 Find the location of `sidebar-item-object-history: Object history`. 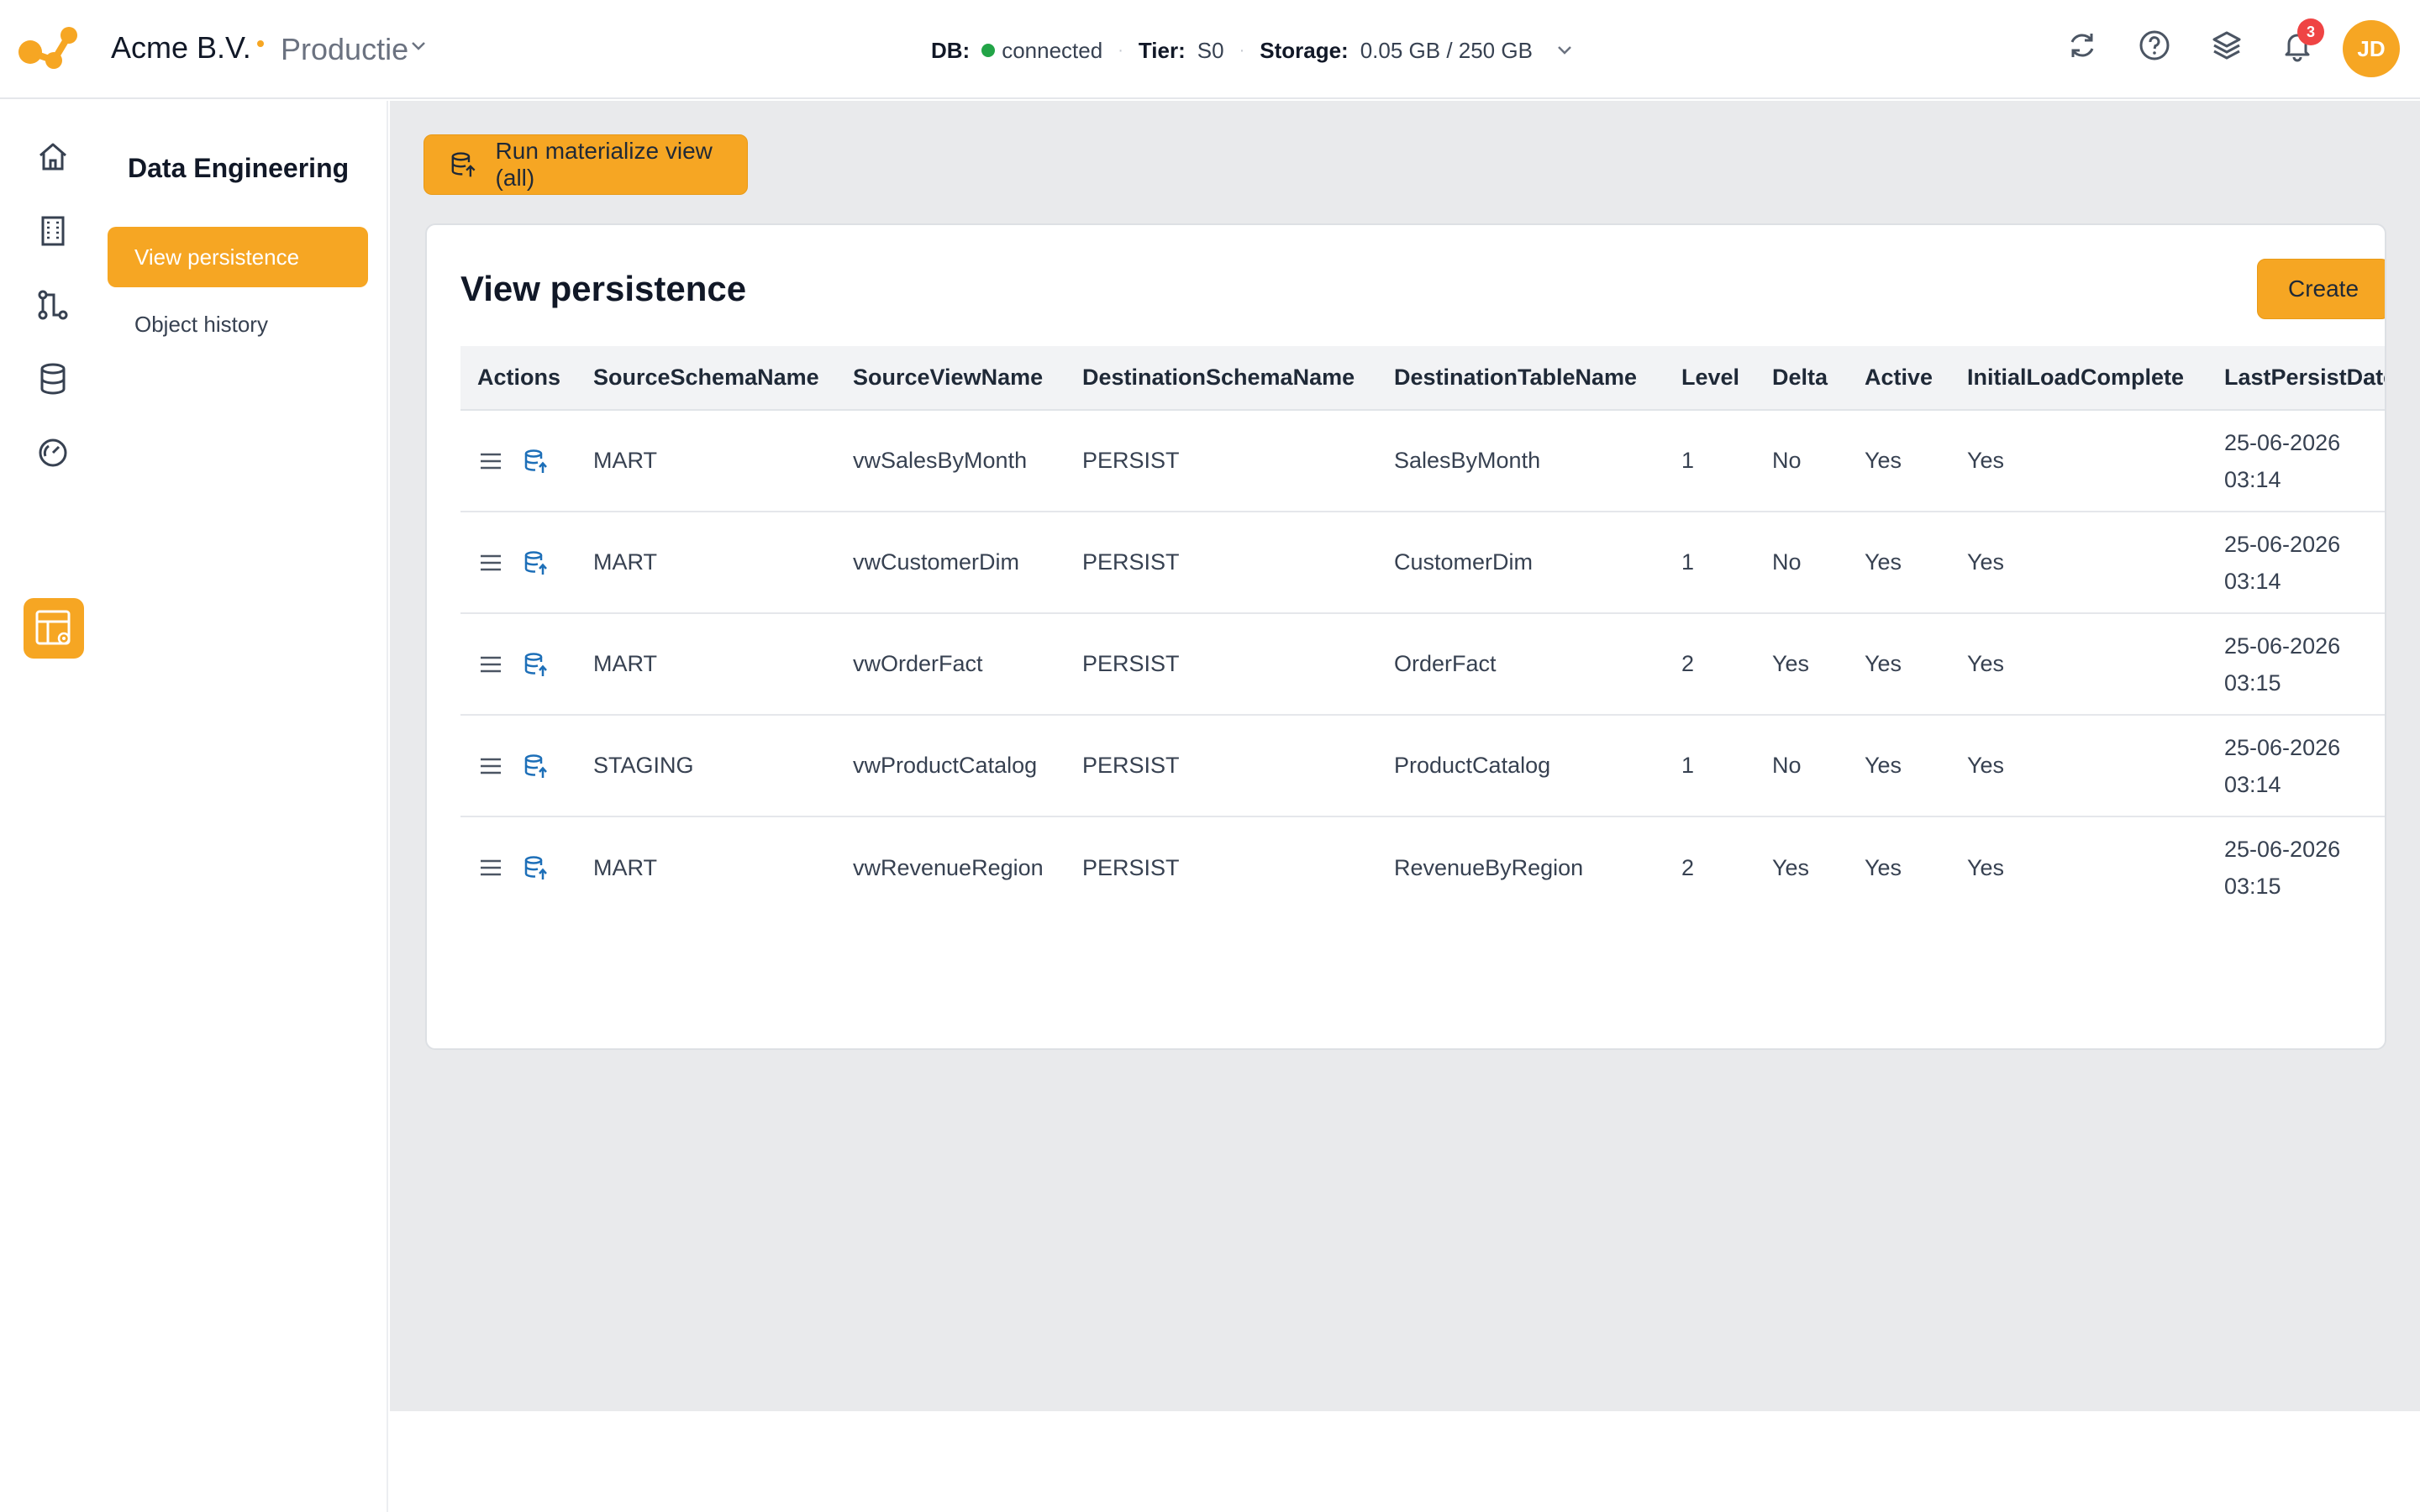

sidebar-item-object-history: Object history is located at coordinates (238, 324).